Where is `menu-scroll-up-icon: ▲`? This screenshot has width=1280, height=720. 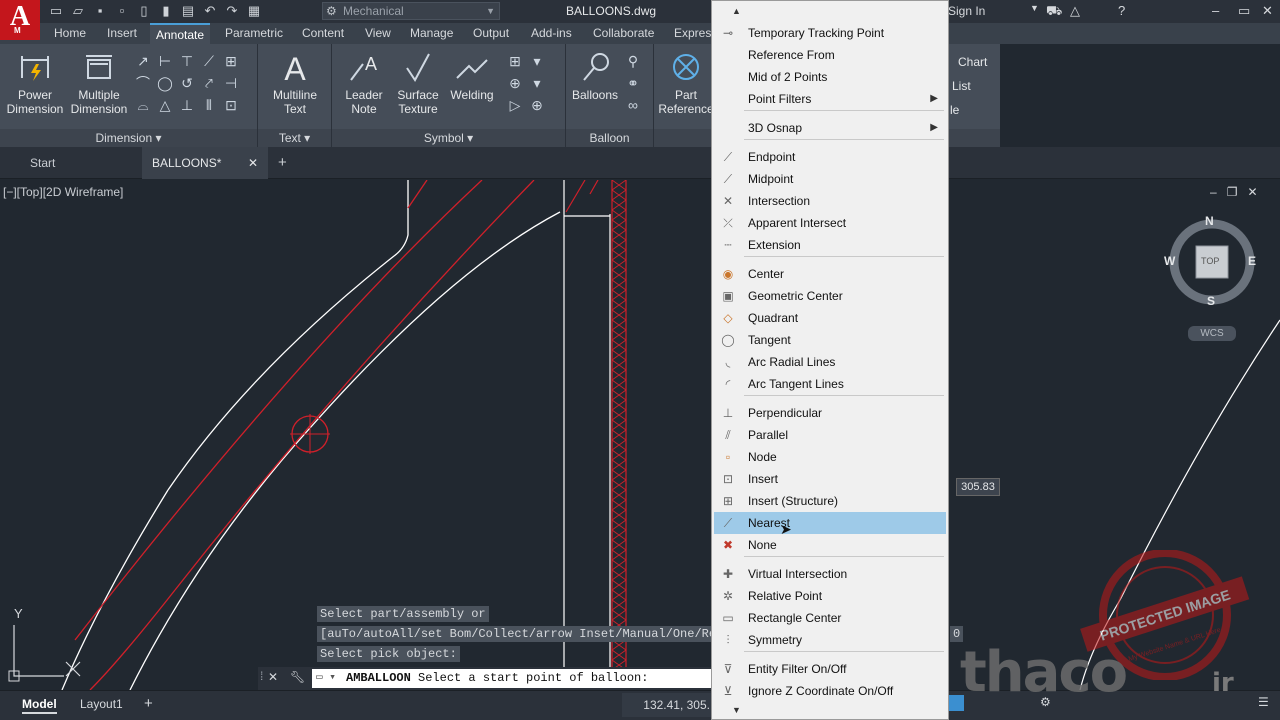
menu-scroll-up-icon: ▲ is located at coordinates (736, 11).